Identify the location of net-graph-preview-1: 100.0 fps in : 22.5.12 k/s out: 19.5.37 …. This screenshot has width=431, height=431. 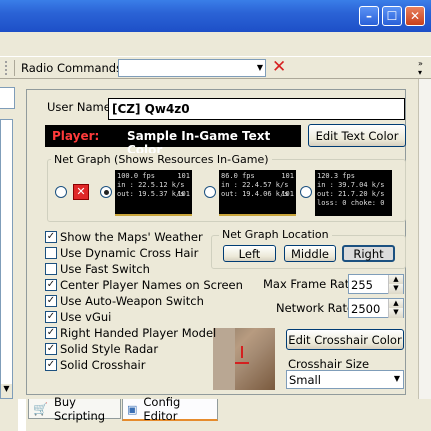
(153, 193).